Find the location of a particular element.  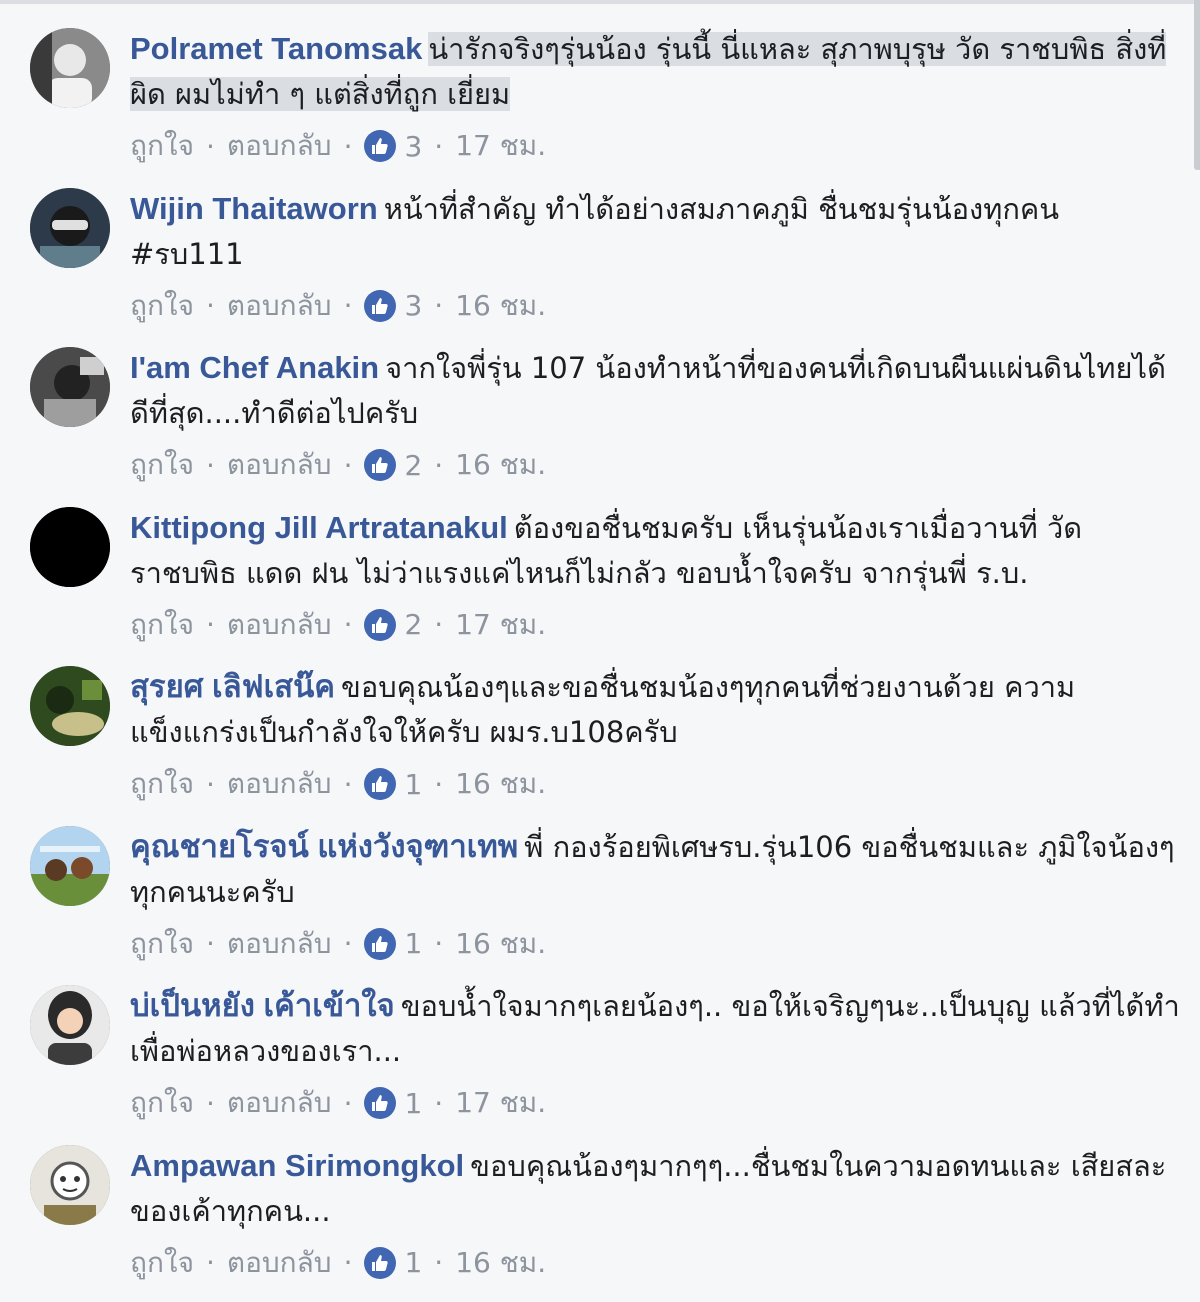

comment-actions: ถูกใจ · ตอบกลับ · 1 · 17 ชม. is located at coordinates (338, 1103).